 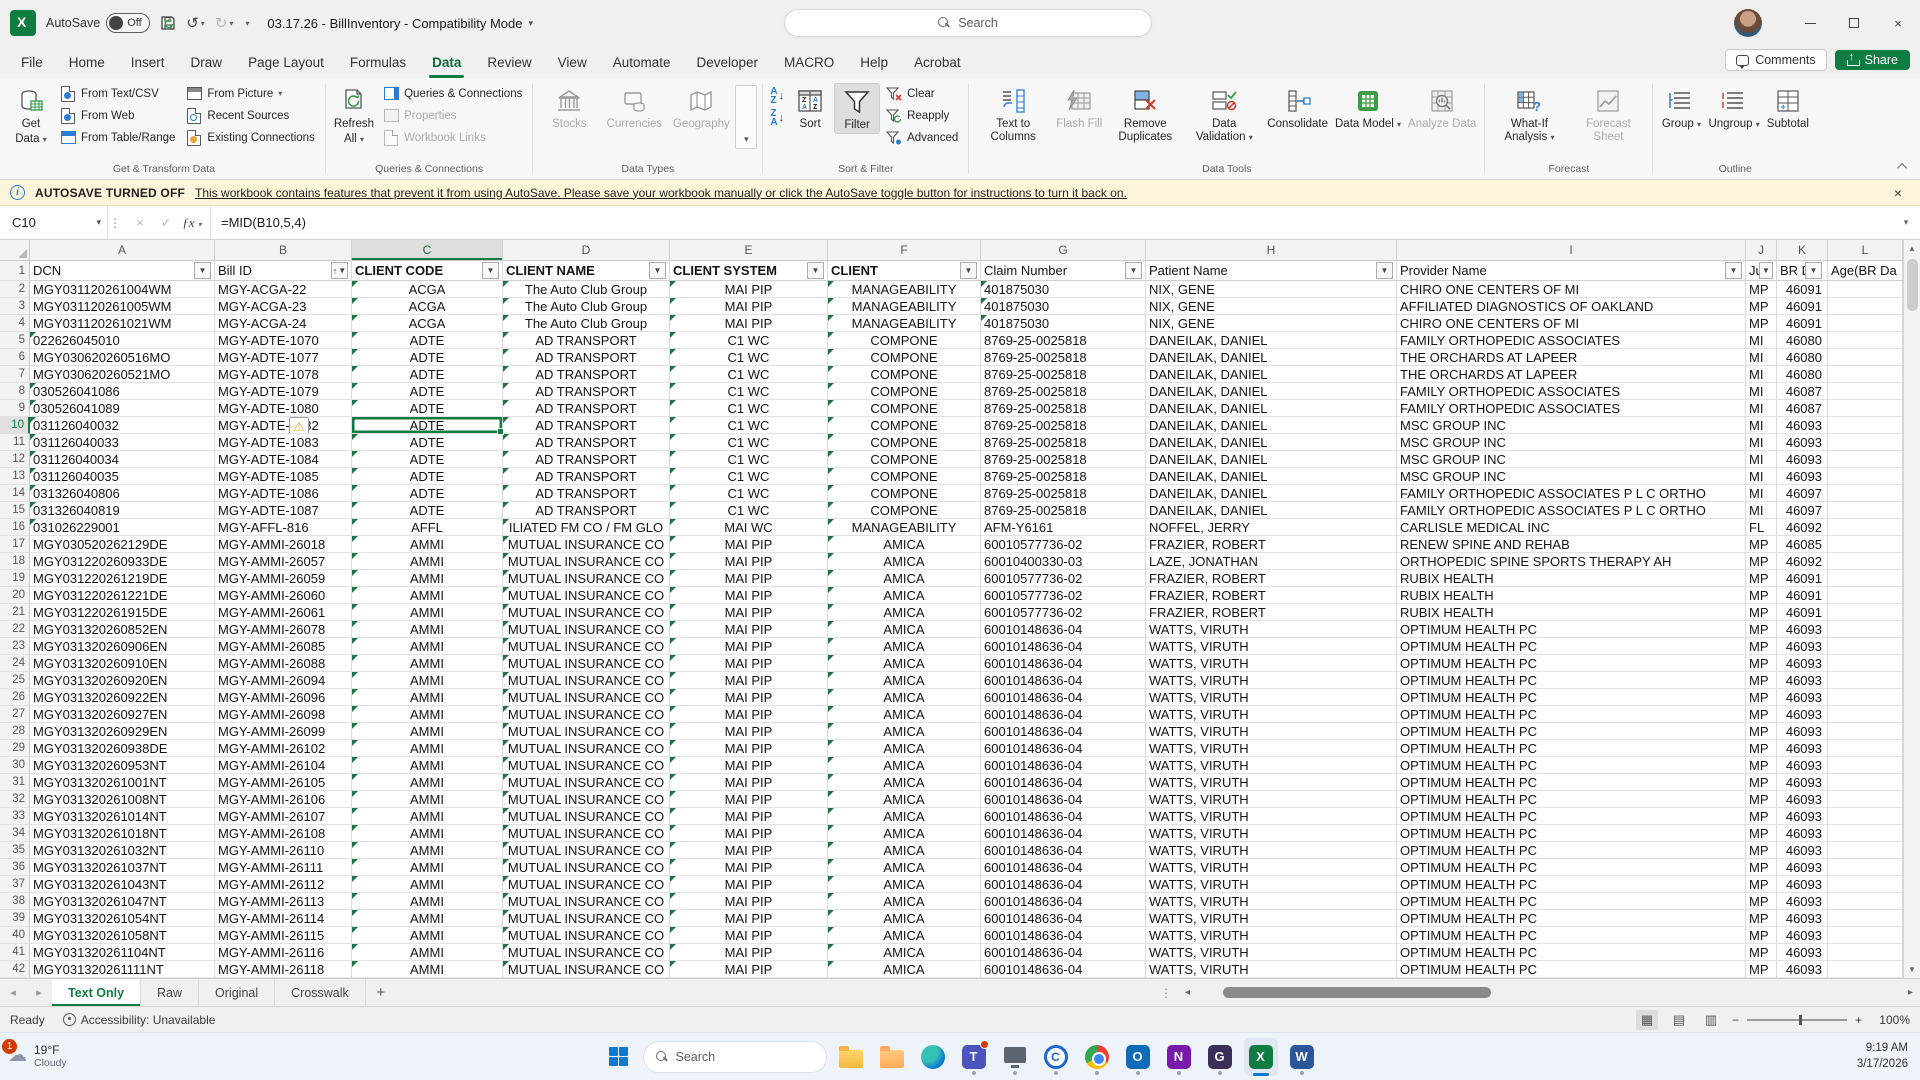 I want to click on reapply-filter-button: Reapply, so click(x=922, y=115).